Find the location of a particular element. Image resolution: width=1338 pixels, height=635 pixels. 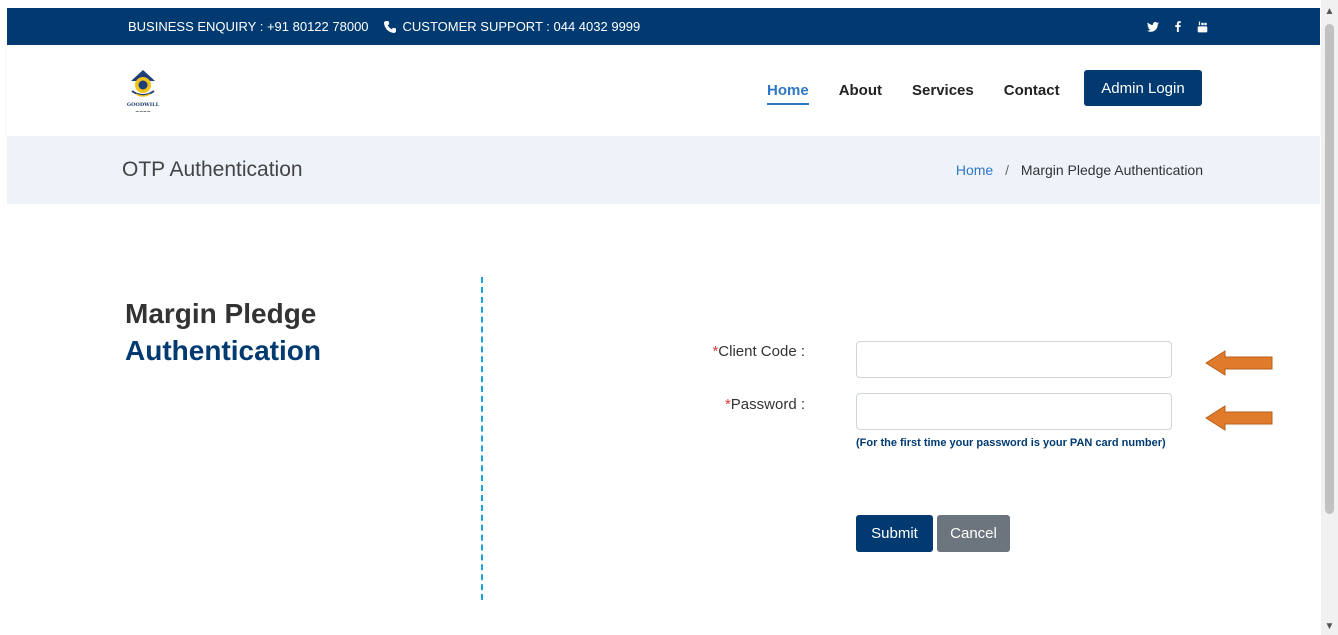

nav-home: Home is located at coordinates (788, 90).